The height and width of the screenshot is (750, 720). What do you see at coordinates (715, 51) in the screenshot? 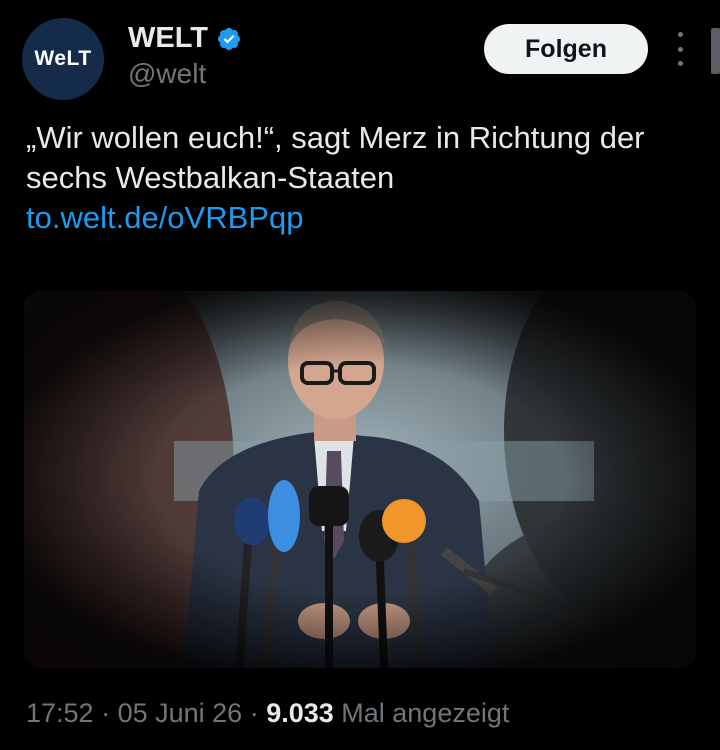
I see `scrollbar` at bounding box center [715, 51].